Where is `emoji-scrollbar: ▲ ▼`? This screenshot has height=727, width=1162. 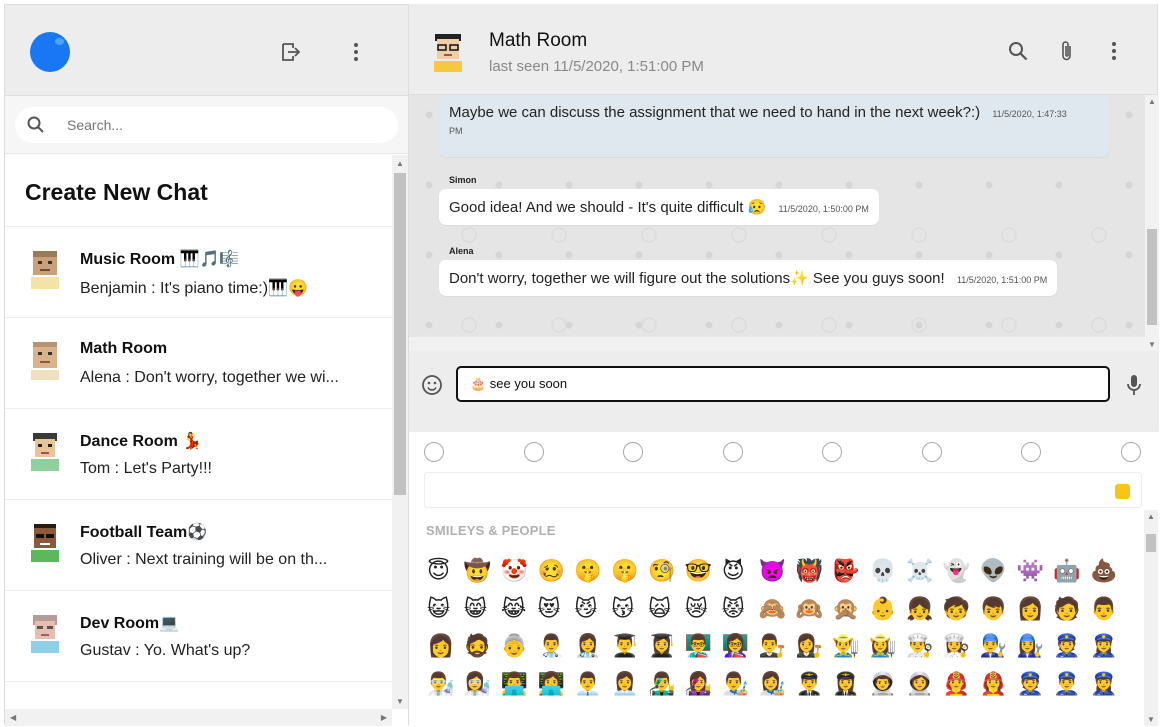
emoji-scrollbar: ▲ ▼ is located at coordinates (1151, 618).